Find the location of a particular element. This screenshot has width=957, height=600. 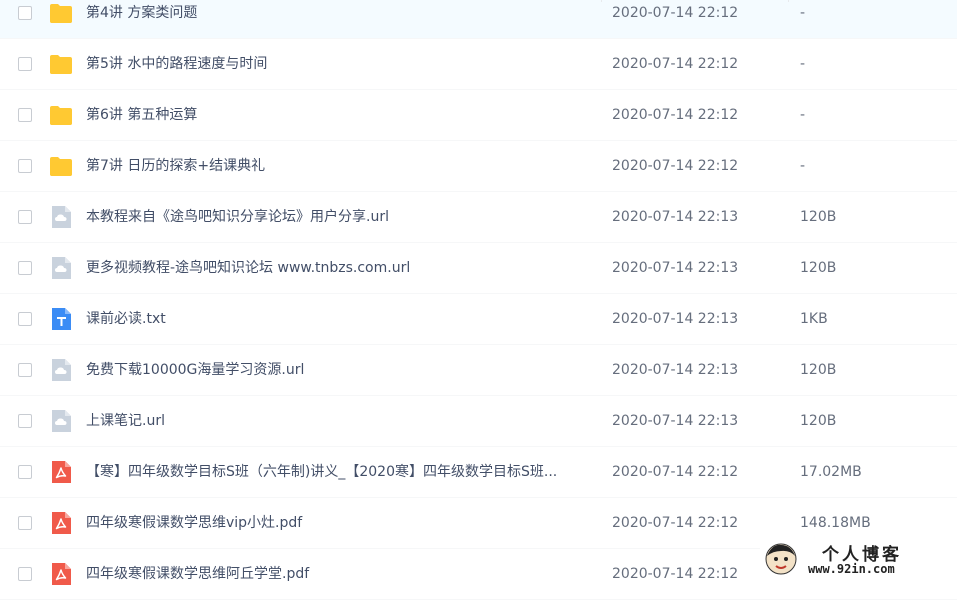

file-row: 第4讲 方案类问题 2020-07-14 22:12 - is located at coordinates (478, 19).